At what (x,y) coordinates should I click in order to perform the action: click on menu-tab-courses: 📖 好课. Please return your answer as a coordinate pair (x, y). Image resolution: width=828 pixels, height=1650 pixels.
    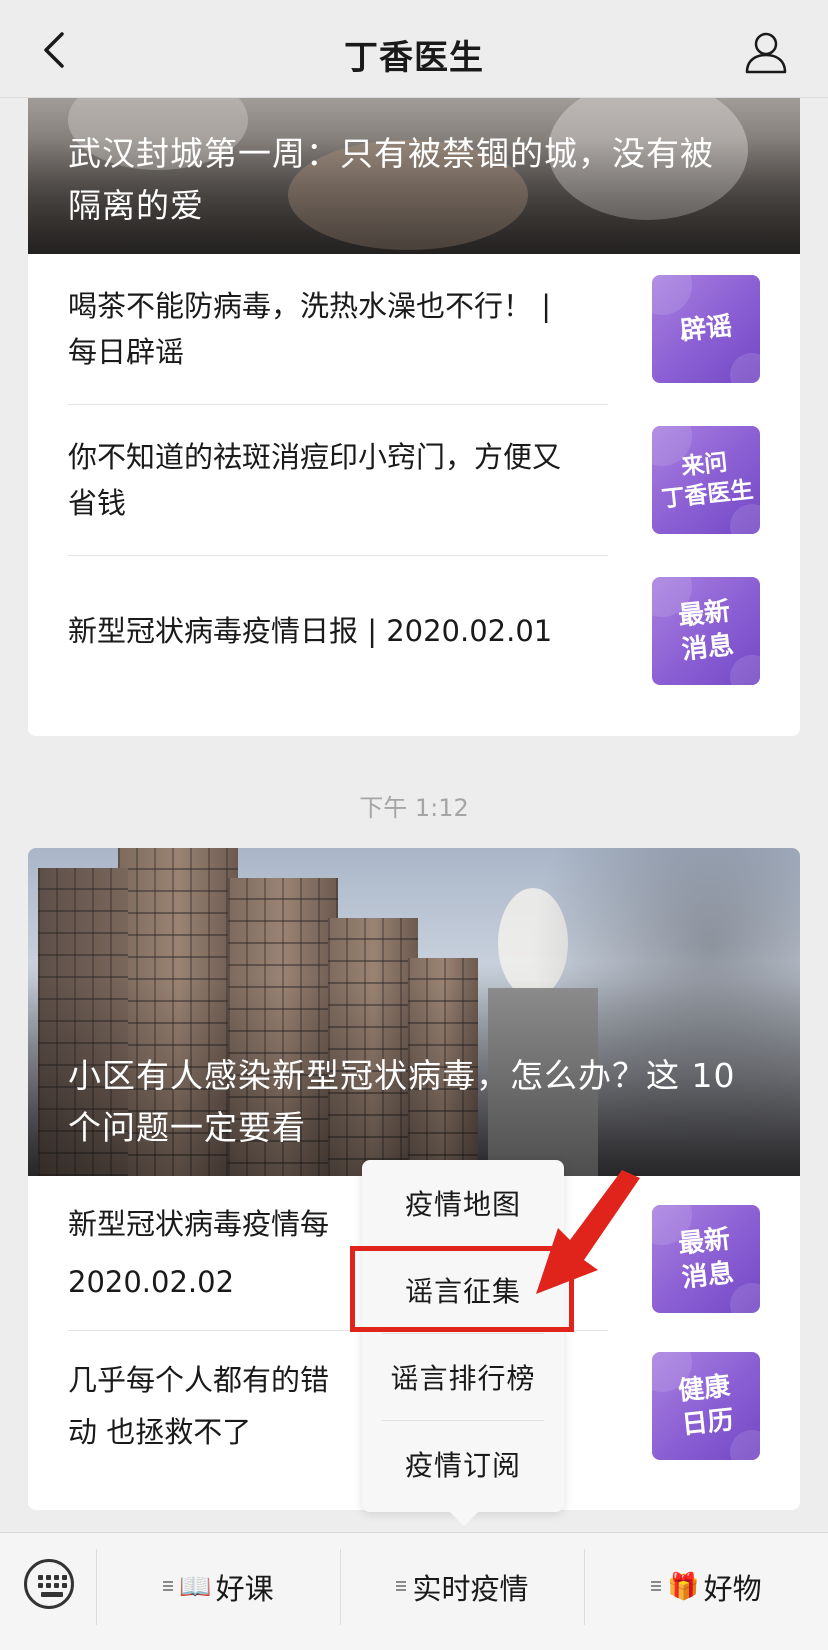
    Looking at the image, I should click on (218, 1587).